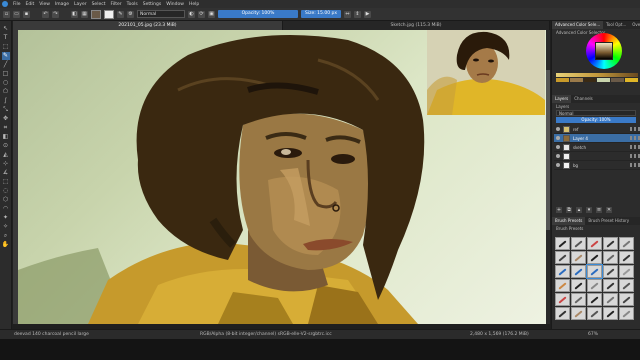 The height and width of the screenshot is (360, 640). What do you see at coordinates (6, 101) in the screenshot?
I see `bezier-tool-icon: ∫` at bounding box center [6, 101].